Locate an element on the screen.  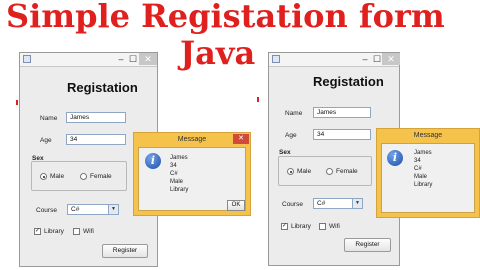
sex-label: Sex is located at coordinates (285, 152).